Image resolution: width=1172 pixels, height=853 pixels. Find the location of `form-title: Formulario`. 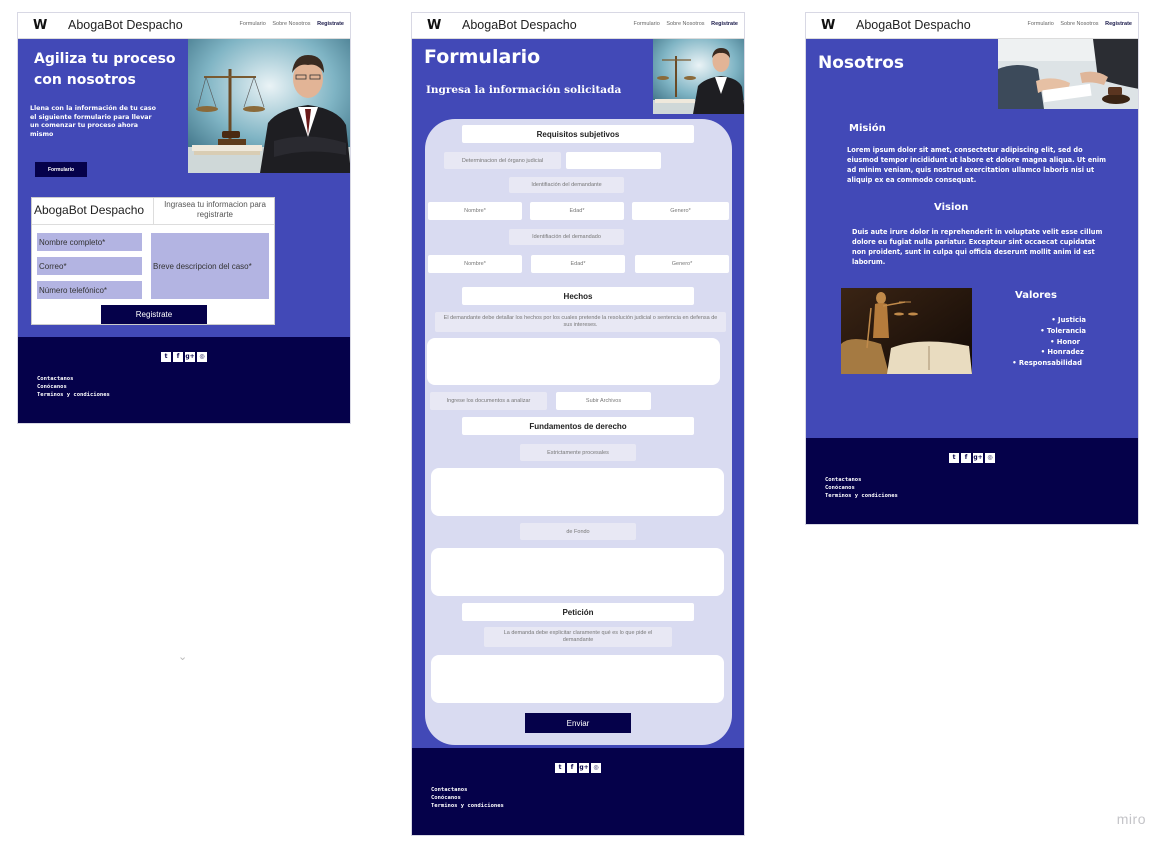

form-title: Formulario is located at coordinates (482, 57).